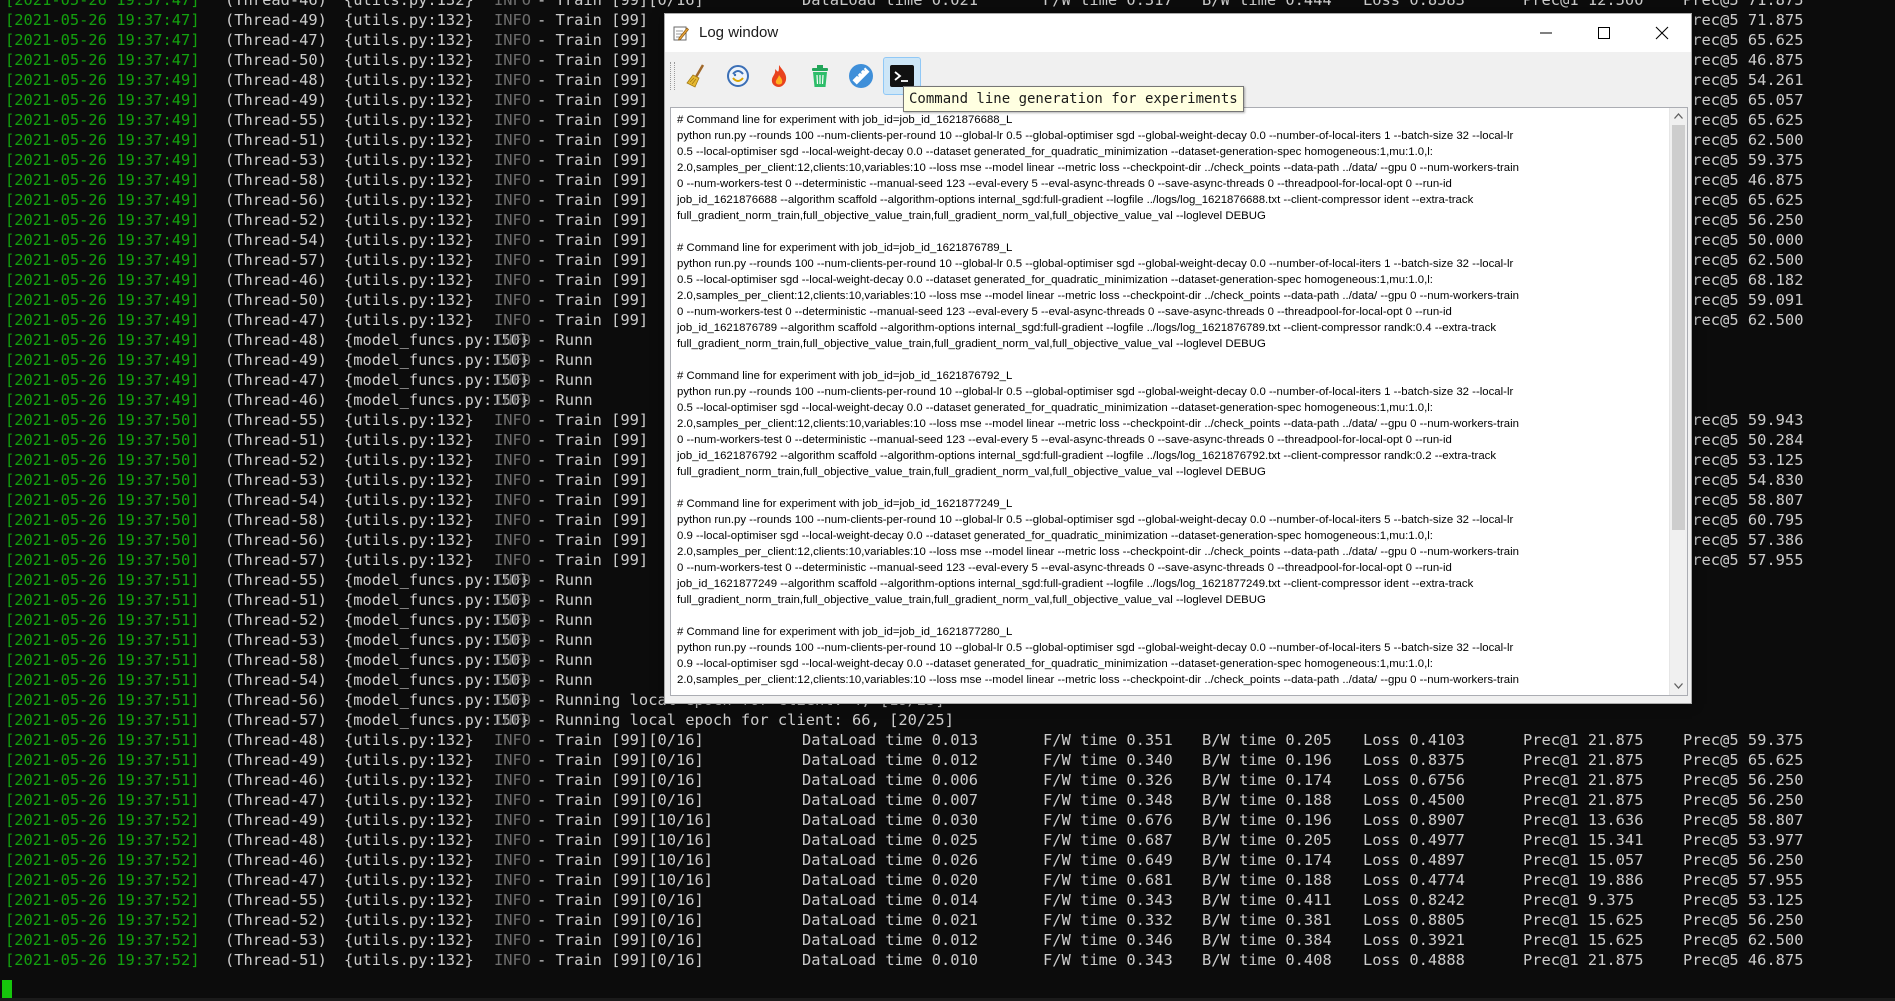 The width and height of the screenshot is (1895, 1001). Describe the element at coordinates (276, 740) in the screenshot. I see `terminal-field-thread: (Thread-48)` at that location.